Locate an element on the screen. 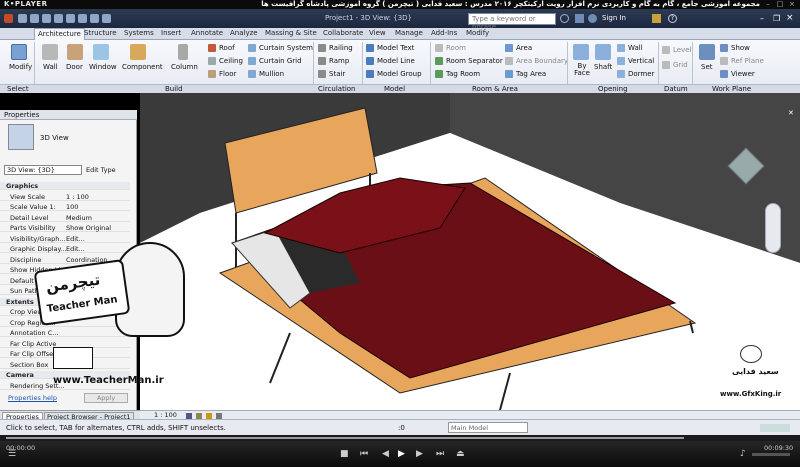  wall-button: Wall is located at coordinates (50, 67).